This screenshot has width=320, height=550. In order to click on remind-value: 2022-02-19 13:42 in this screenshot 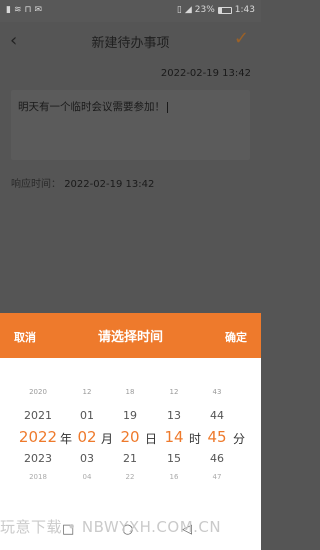, I will do `click(109, 184)`.